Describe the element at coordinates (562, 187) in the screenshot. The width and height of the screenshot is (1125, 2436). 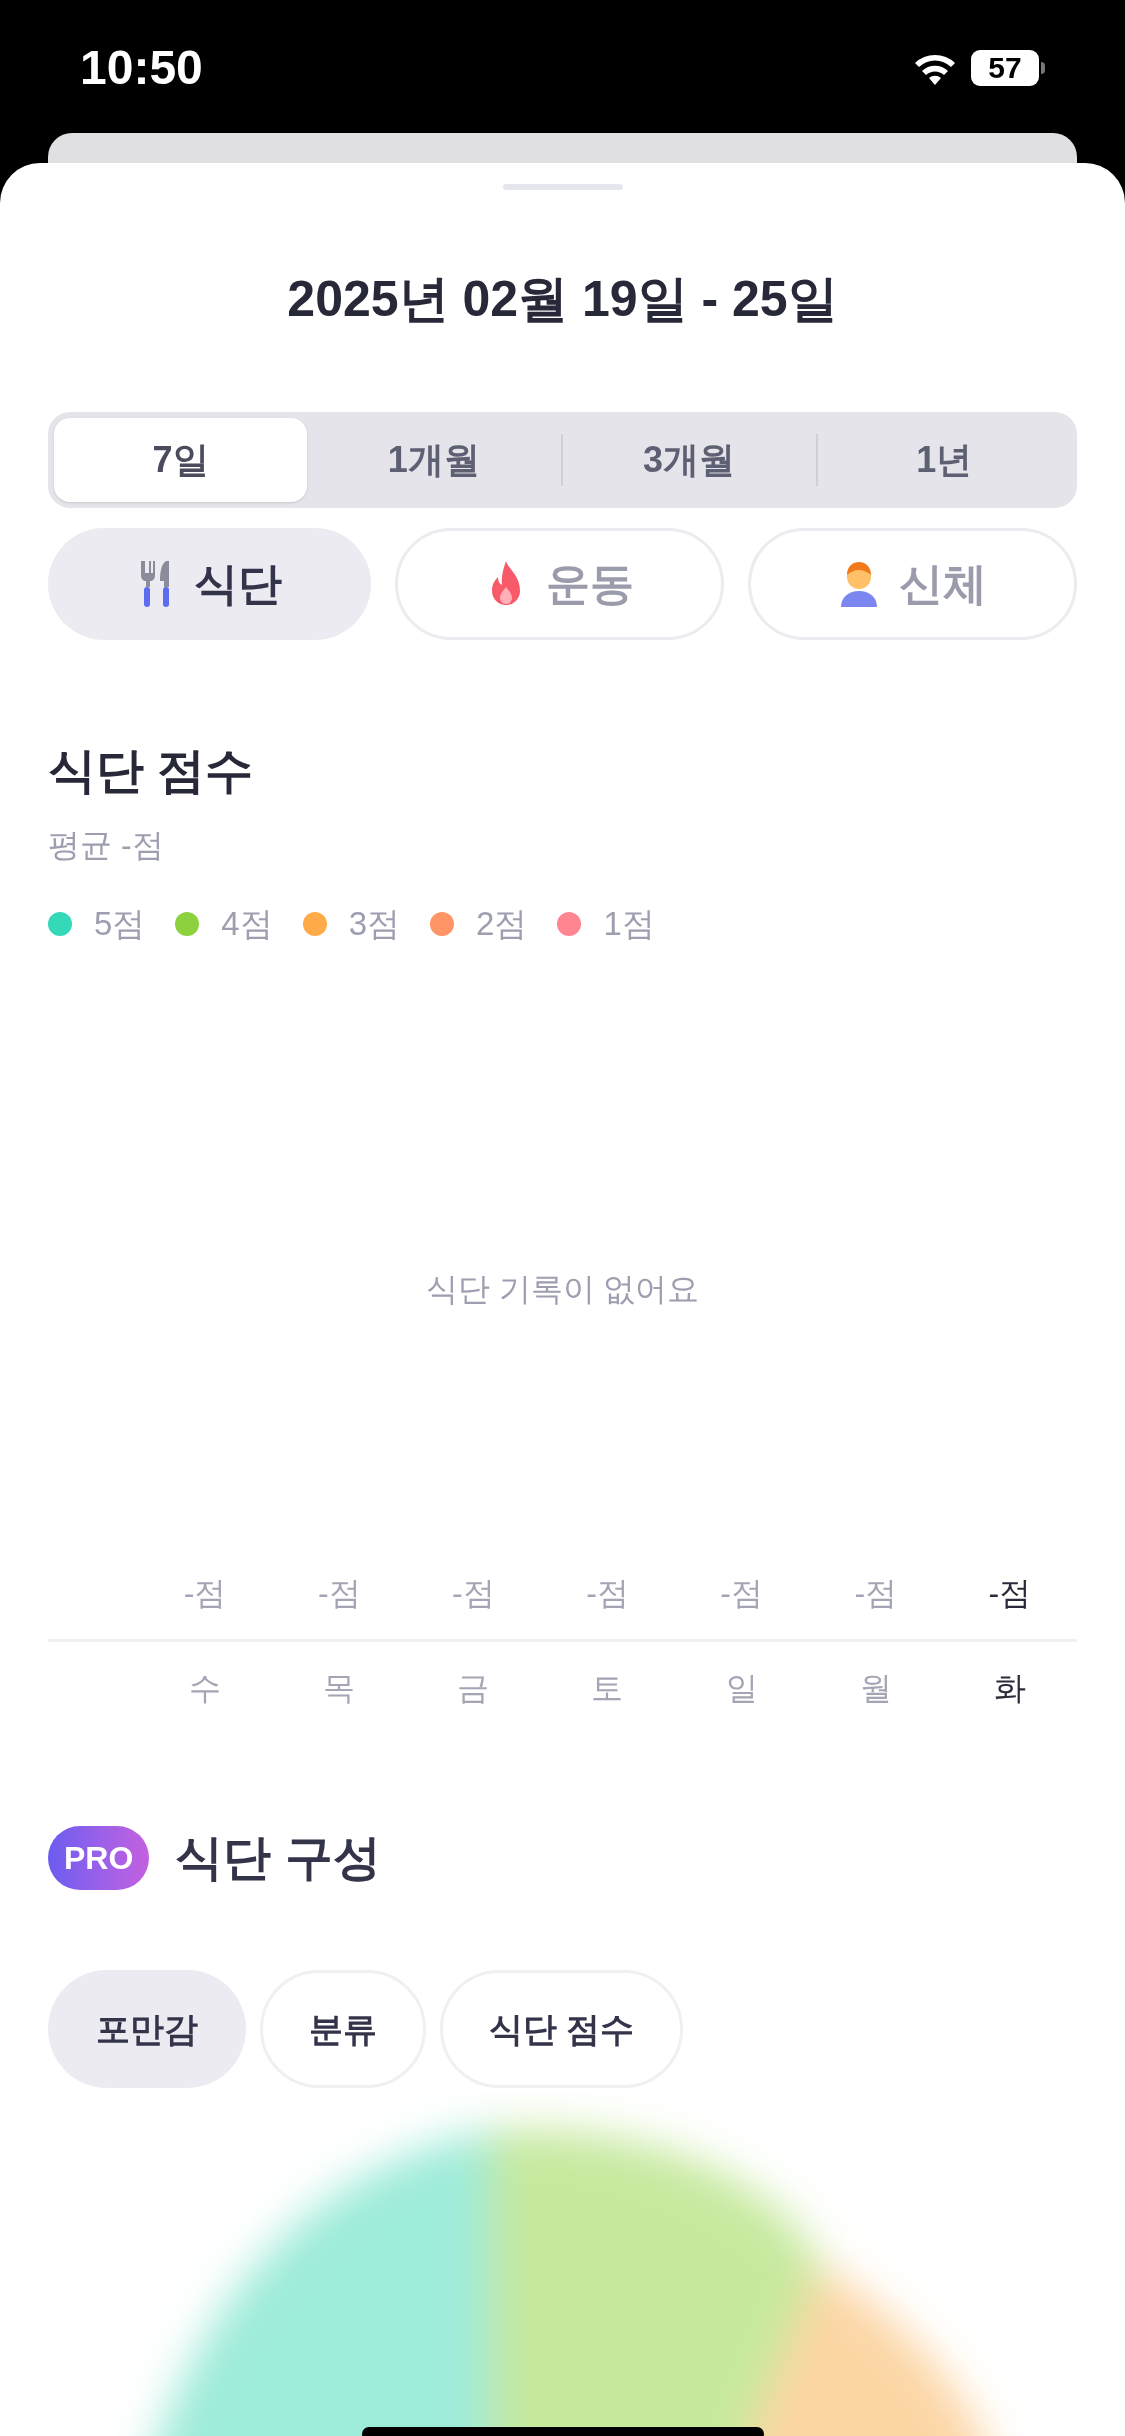
I see `drag-handle` at that location.